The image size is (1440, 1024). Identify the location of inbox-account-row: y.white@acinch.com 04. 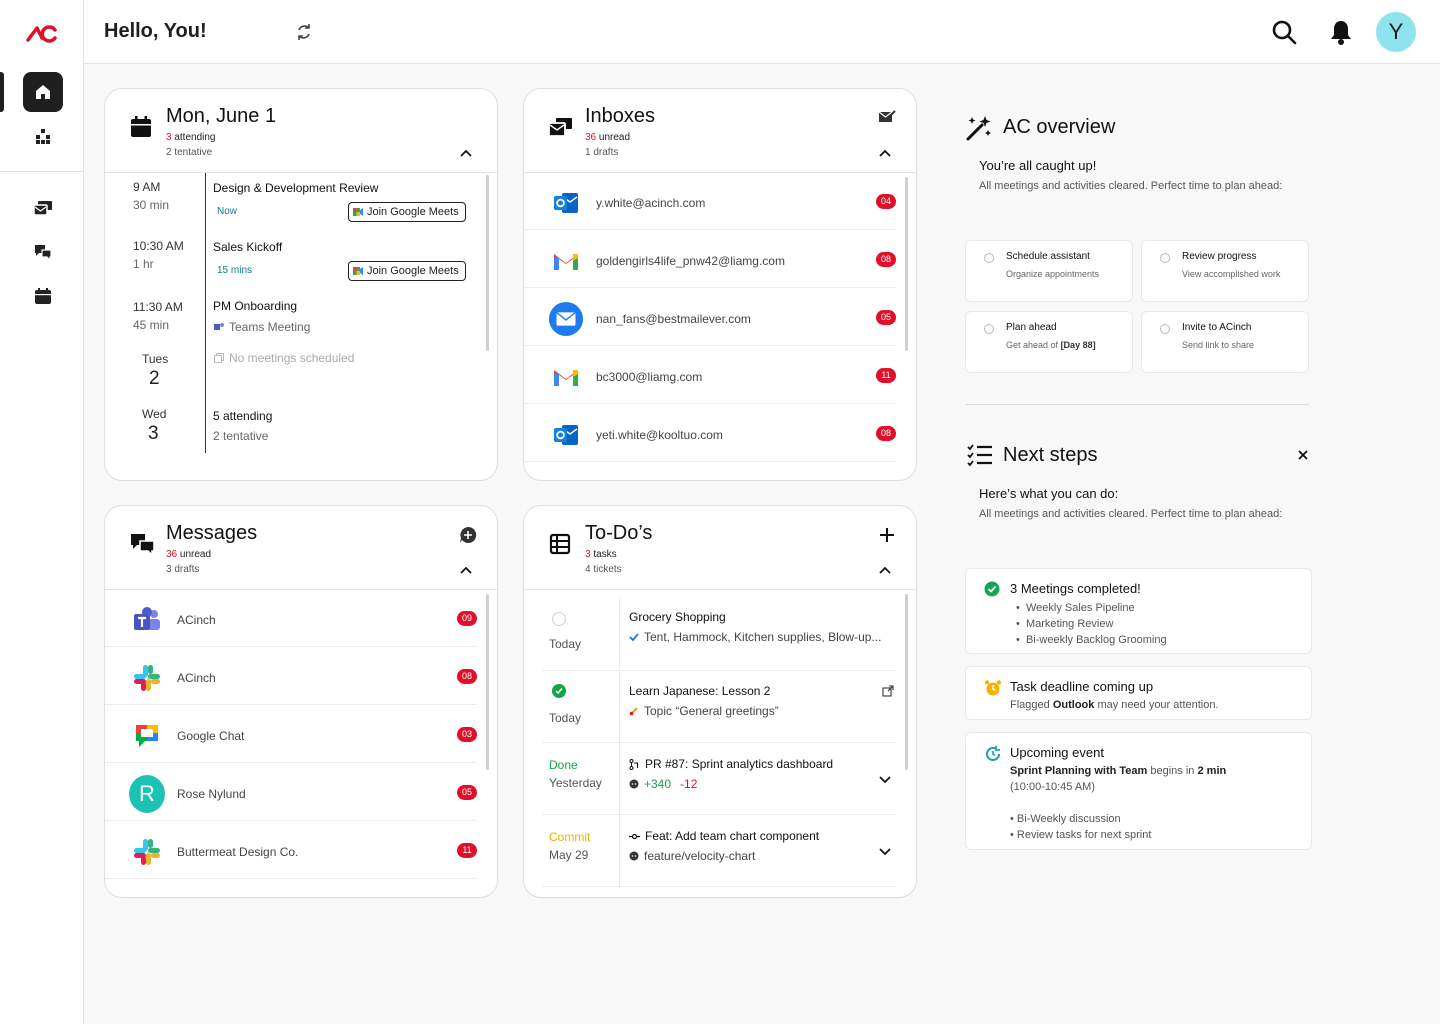
(710, 203).